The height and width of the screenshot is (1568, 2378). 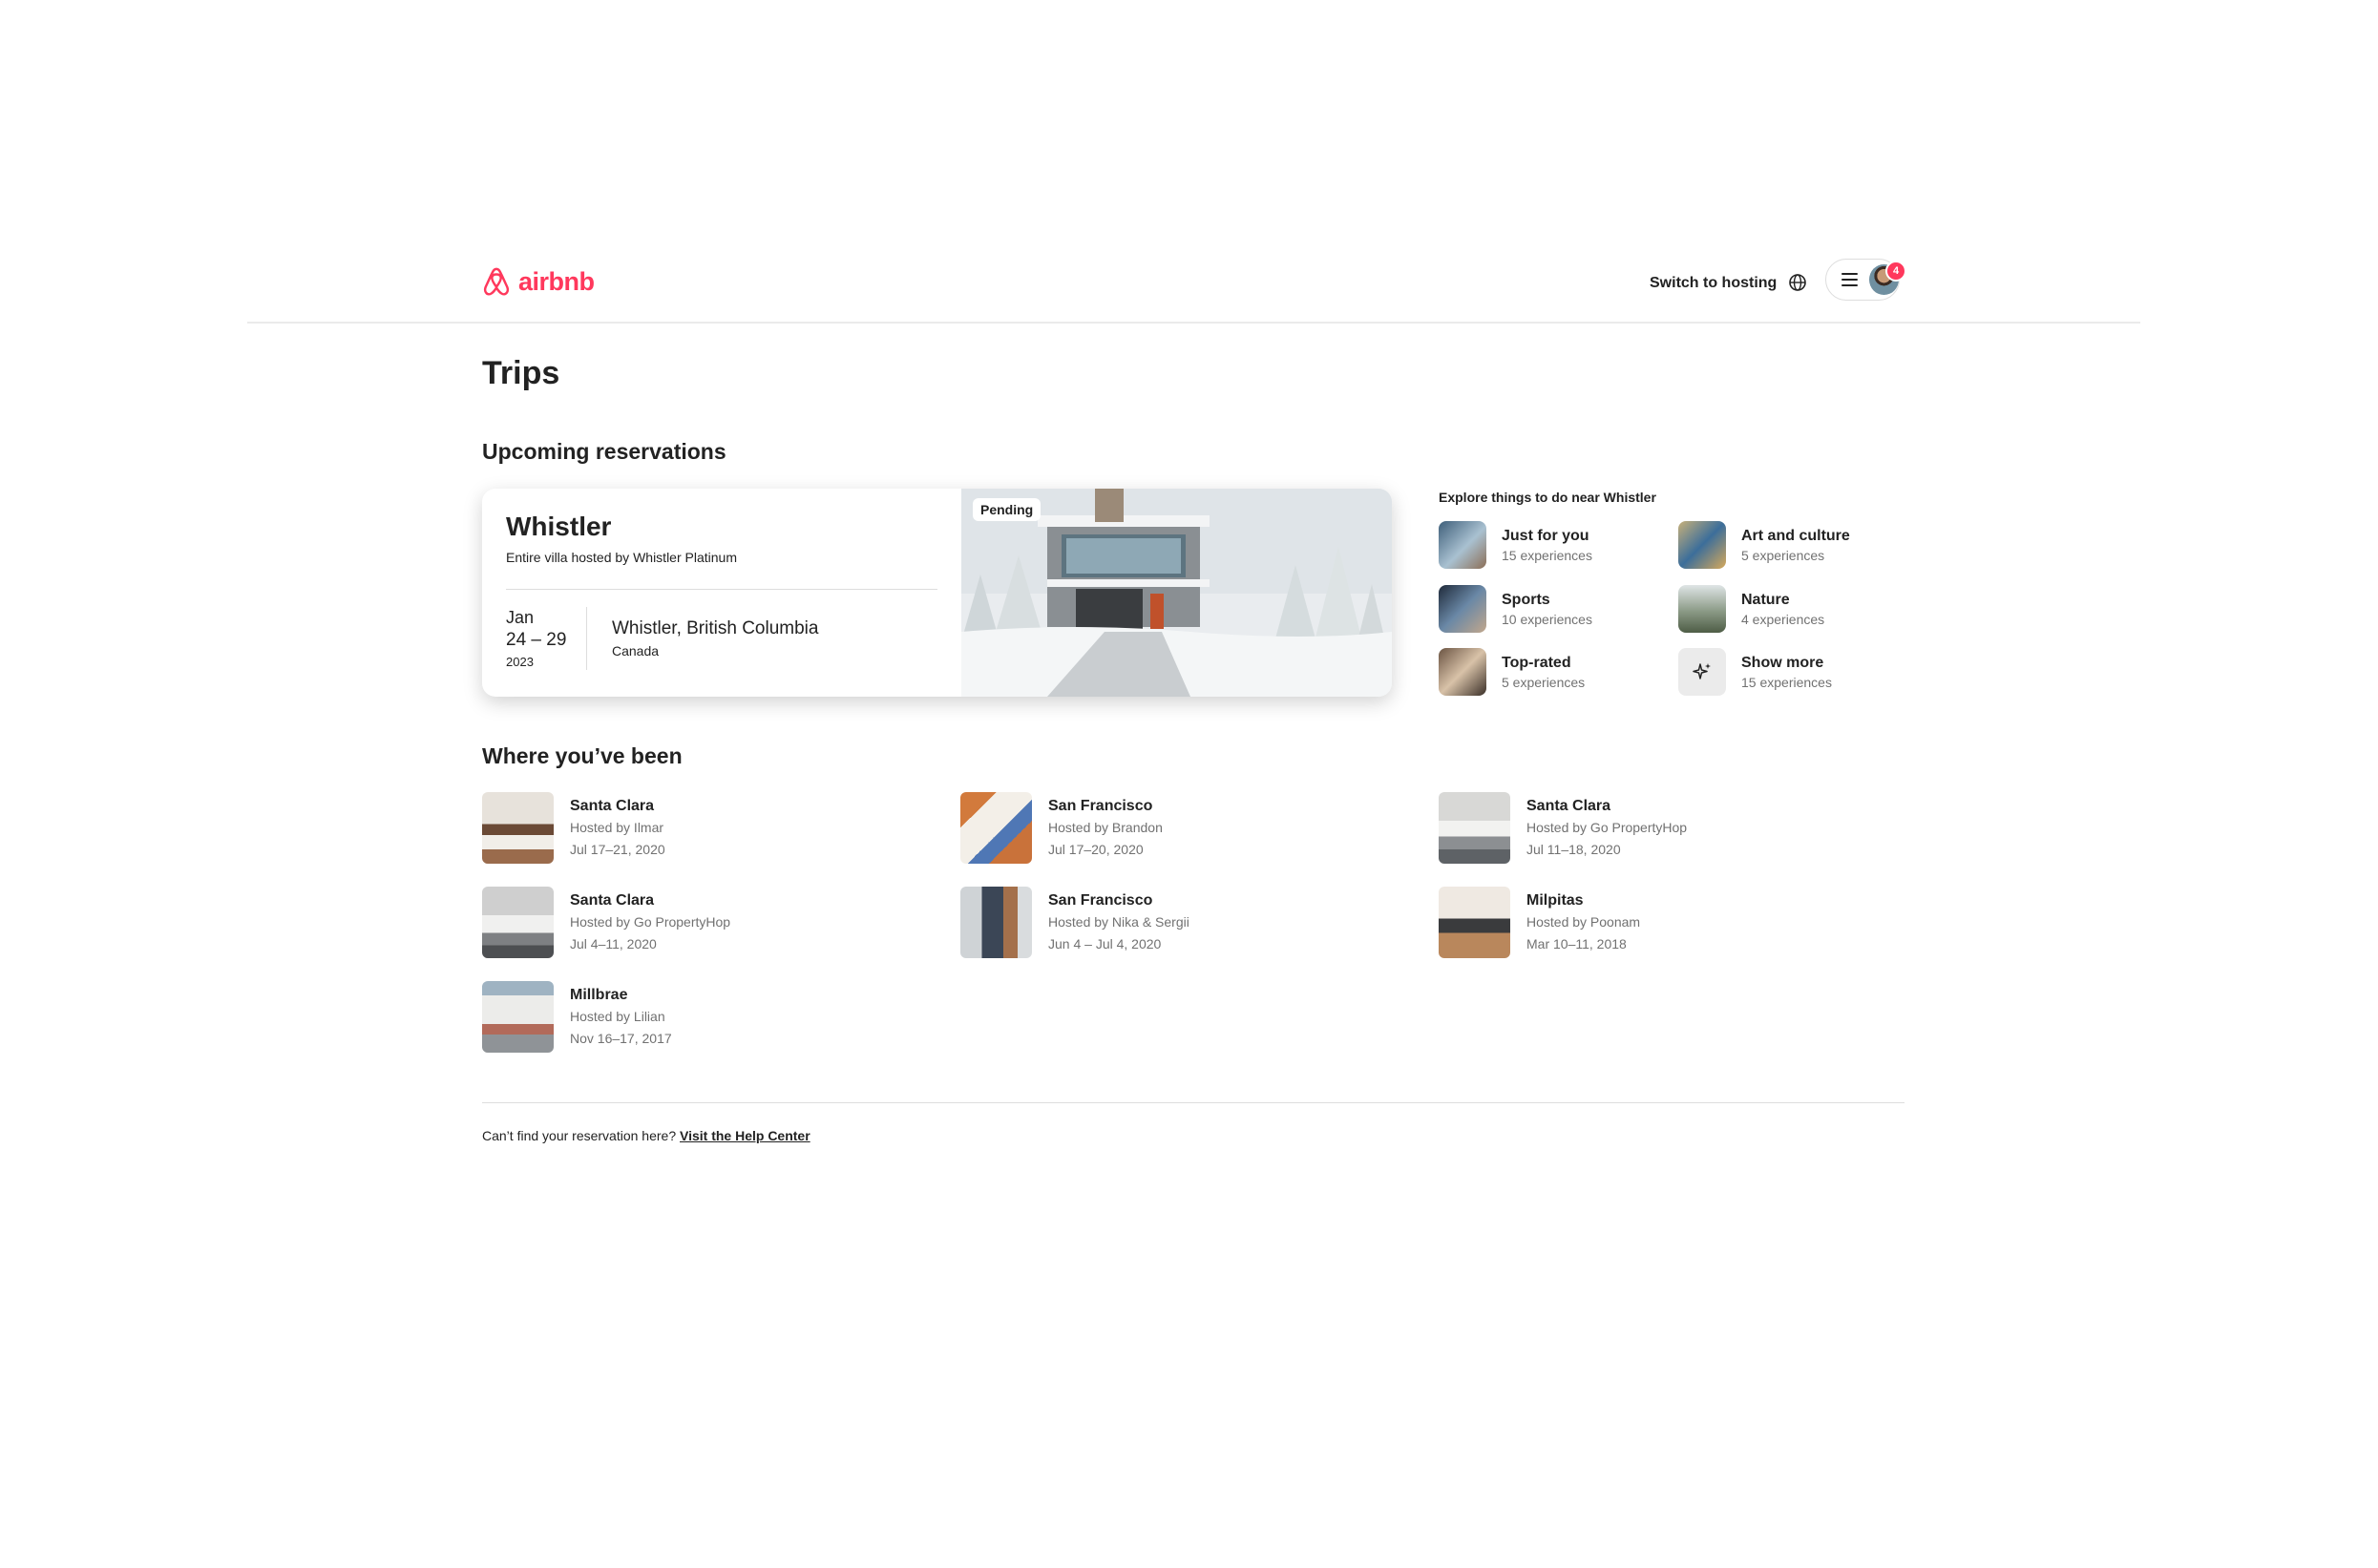 What do you see at coordinates (1765, 600) in the screenshot?
I see `explore-item-name: Nature` at bounding box center [1765, 600].